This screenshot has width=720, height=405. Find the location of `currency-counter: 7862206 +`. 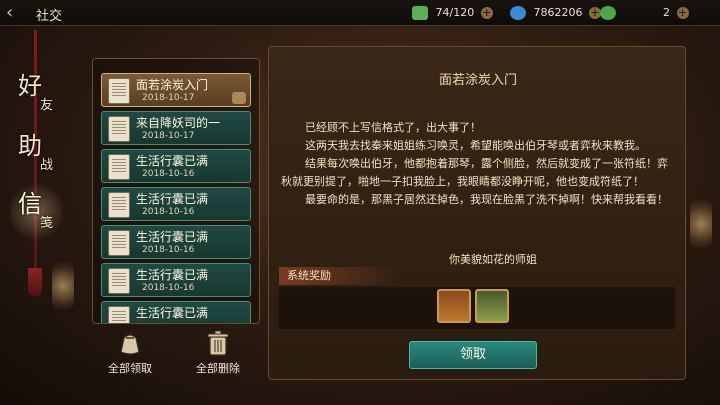

currency-counter: 7862206 + is located at coordinates (555, 13).